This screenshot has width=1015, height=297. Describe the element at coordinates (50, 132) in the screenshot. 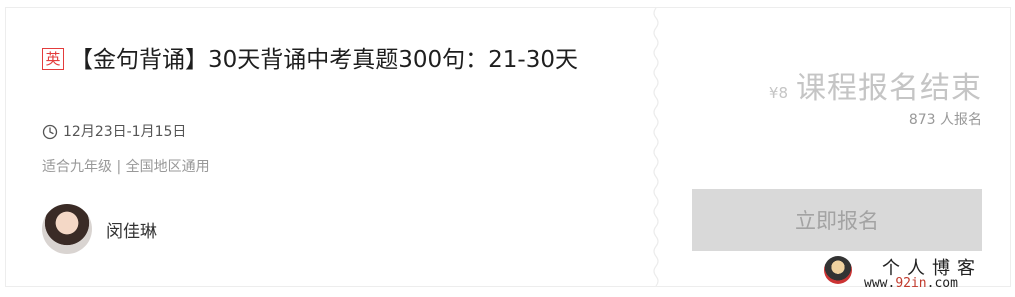

I see `clock-icon` at that location.